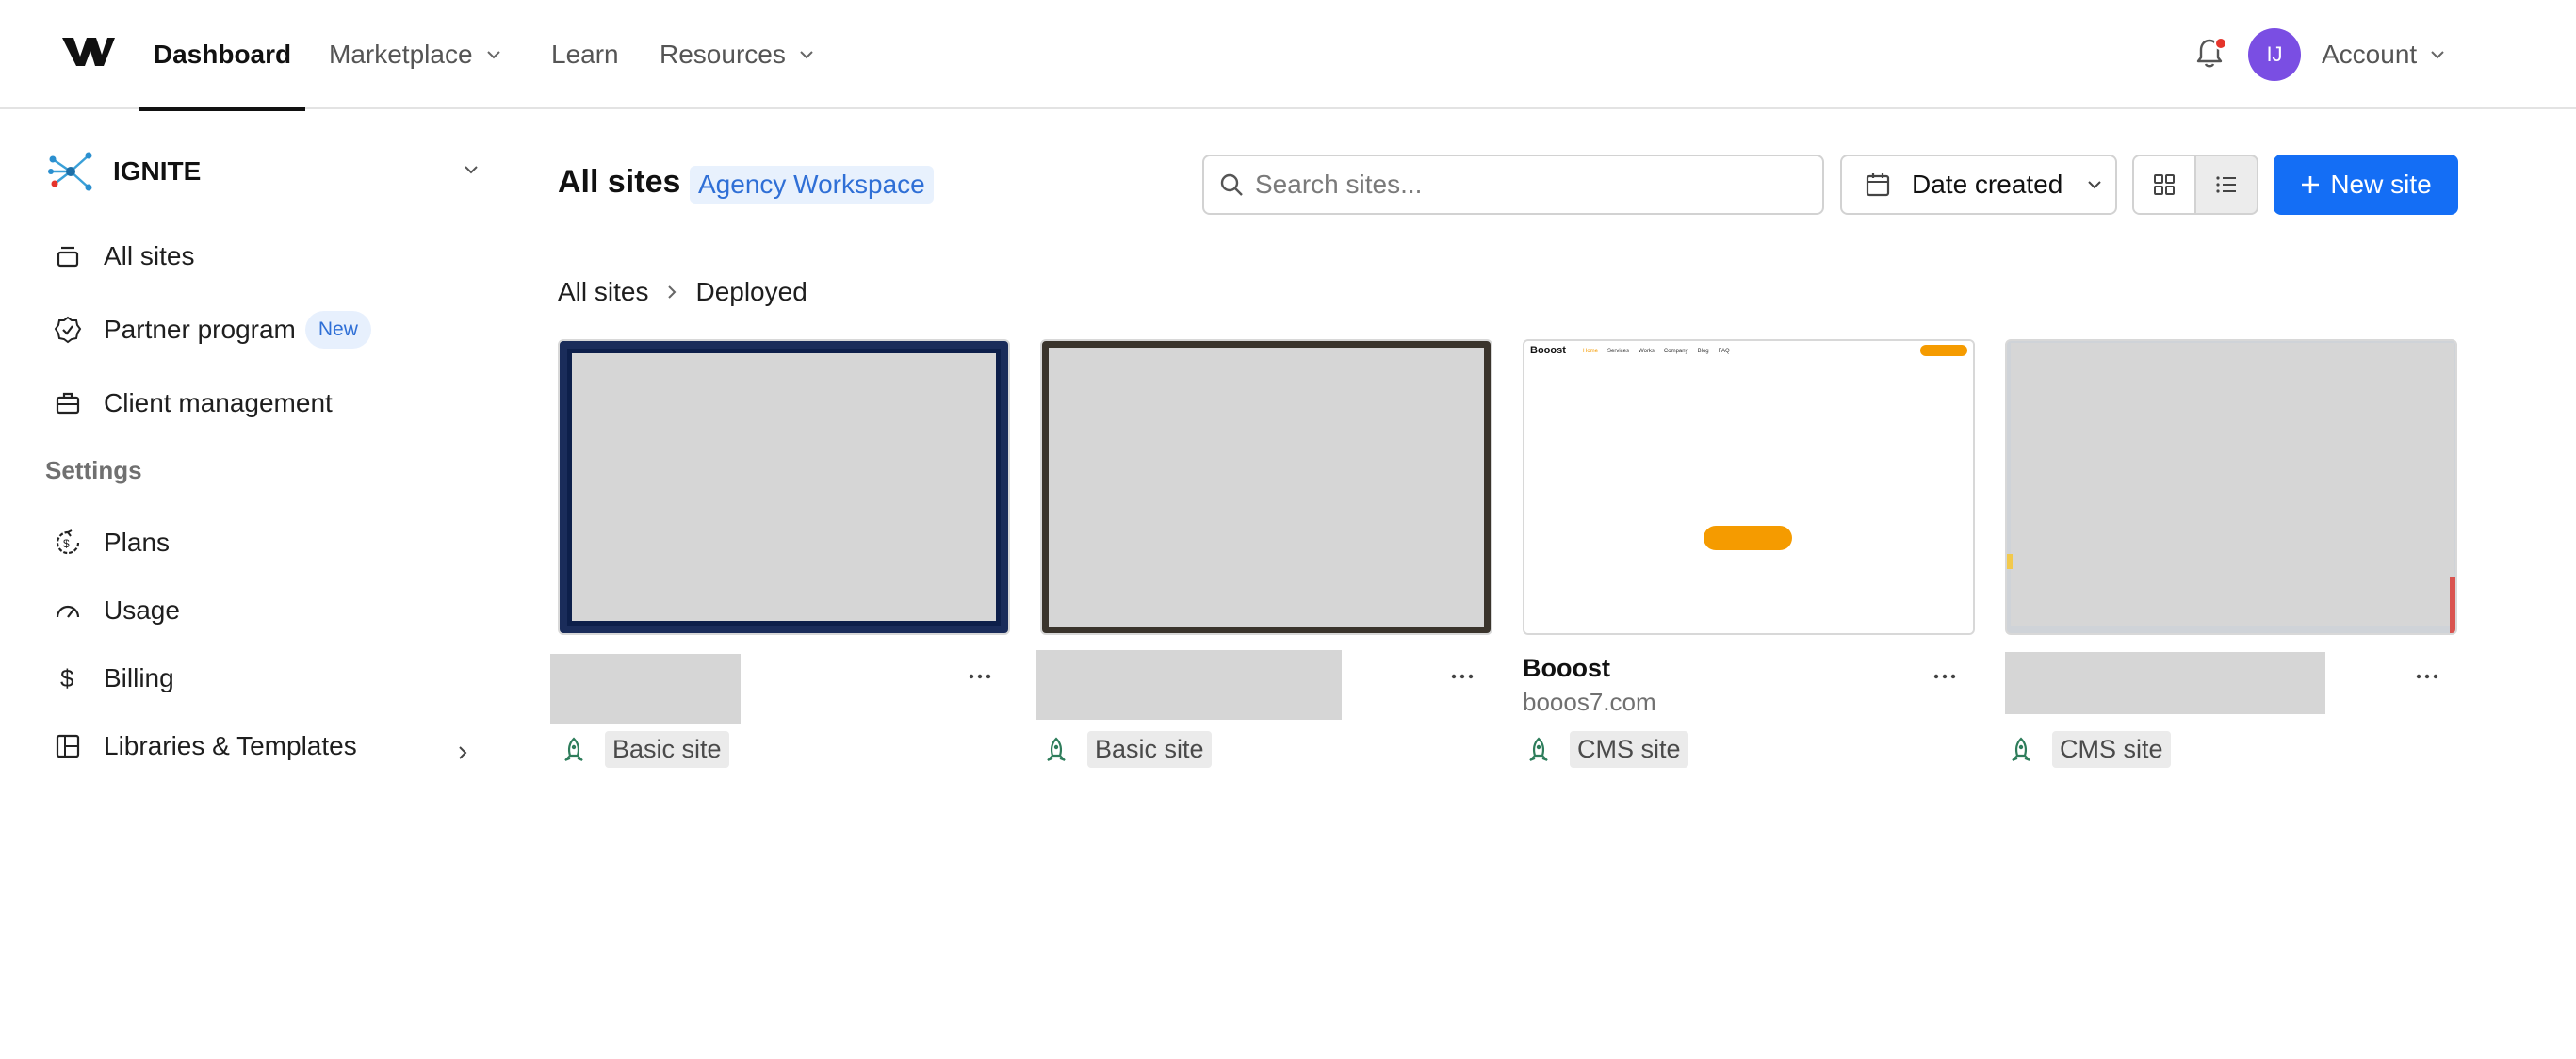  What do you see at coordinates (2226, 184) in the screenshot?
I see `list-view-button` at bounding box center [2226, 184].